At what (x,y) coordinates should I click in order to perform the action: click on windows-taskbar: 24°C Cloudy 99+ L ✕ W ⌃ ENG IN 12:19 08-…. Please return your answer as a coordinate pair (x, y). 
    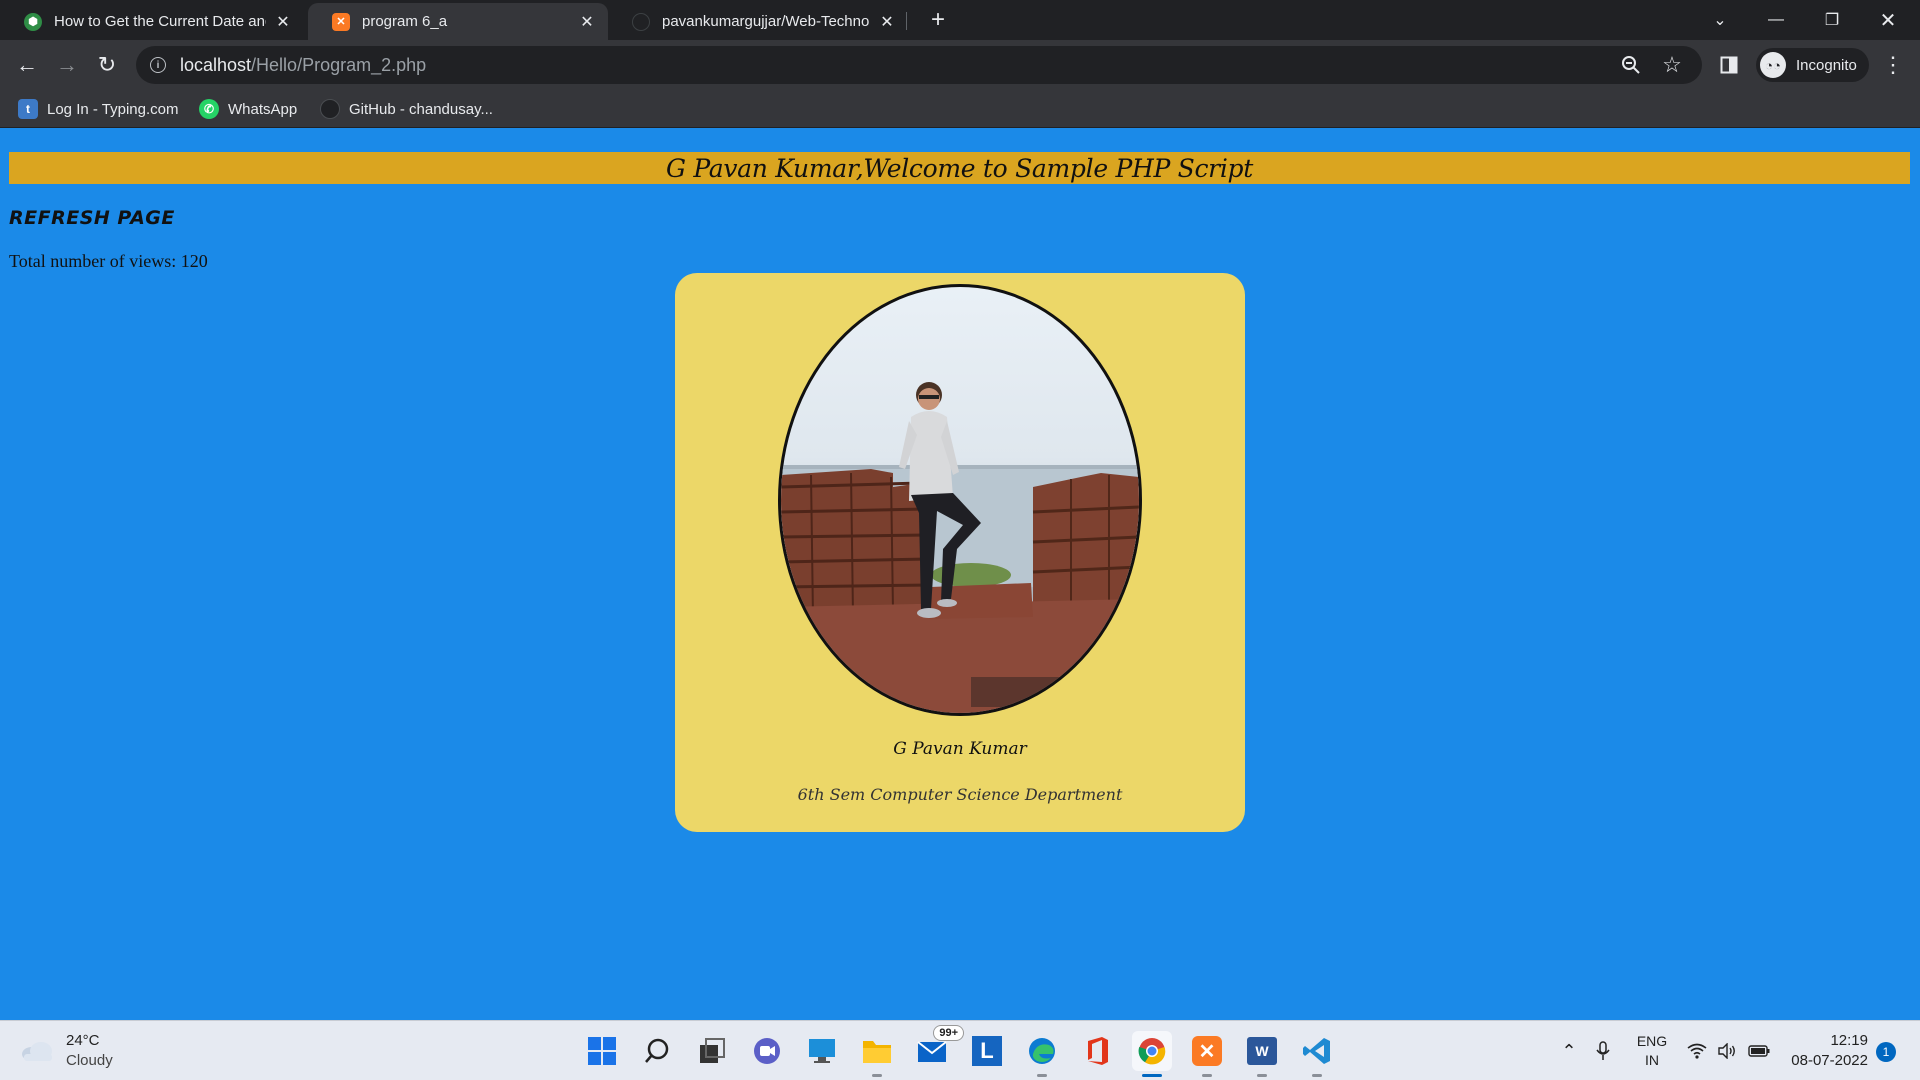
    Looking at the image, I should click on (960, 1050).